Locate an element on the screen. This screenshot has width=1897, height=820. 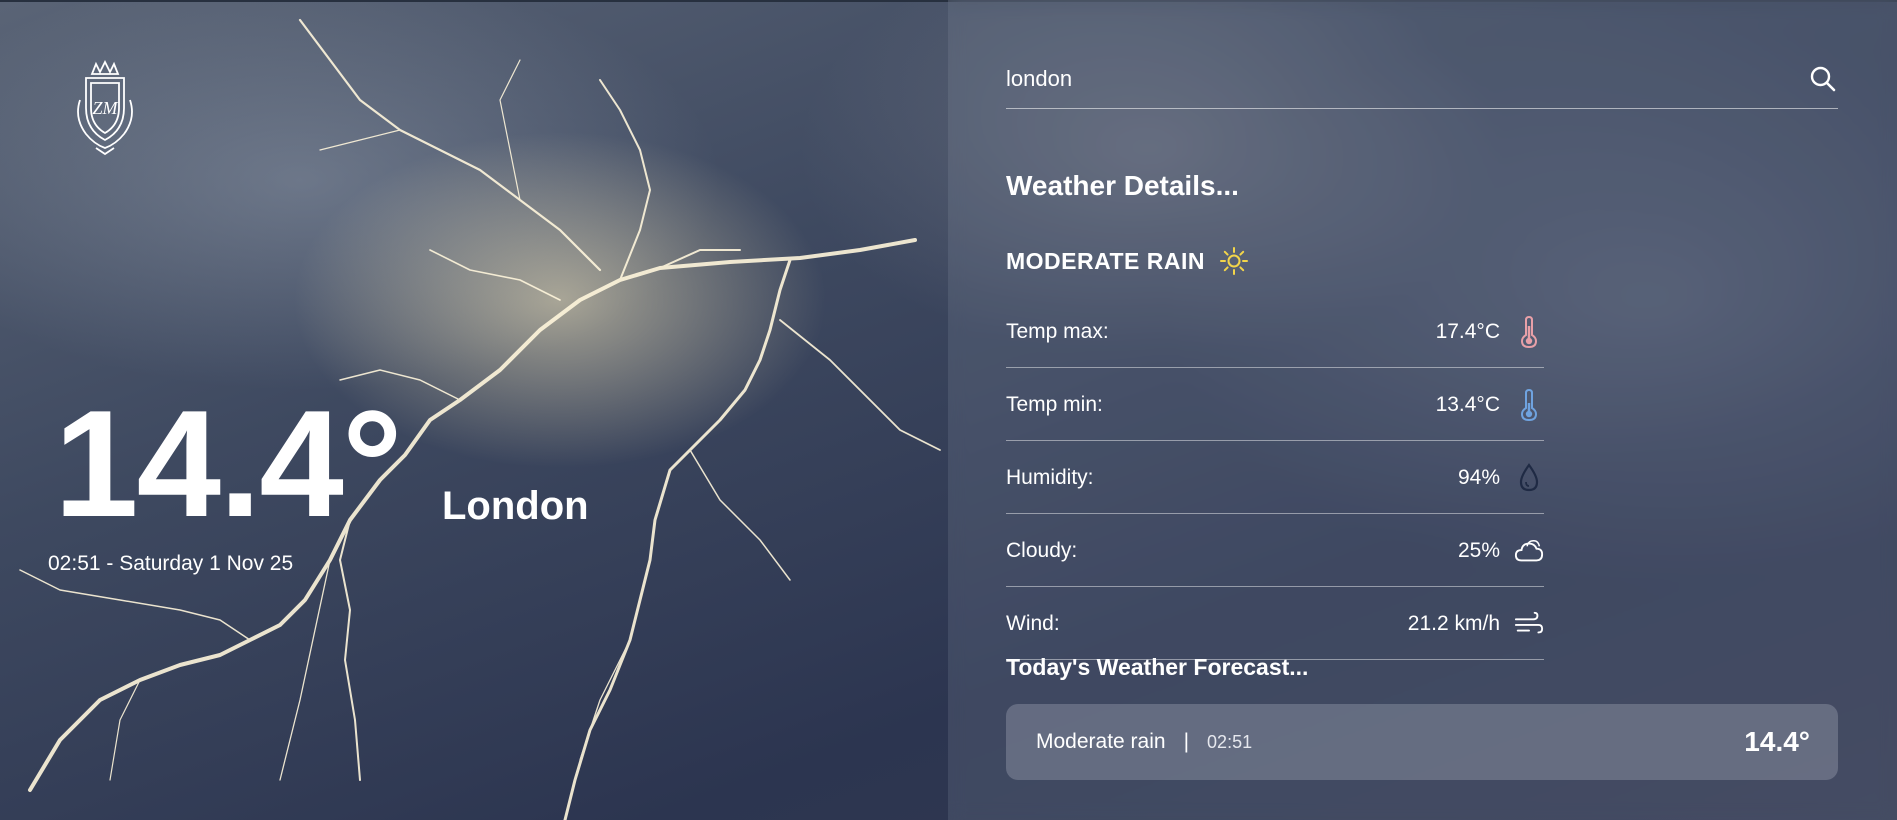
search-icon is located at coordinates (1823, 79).